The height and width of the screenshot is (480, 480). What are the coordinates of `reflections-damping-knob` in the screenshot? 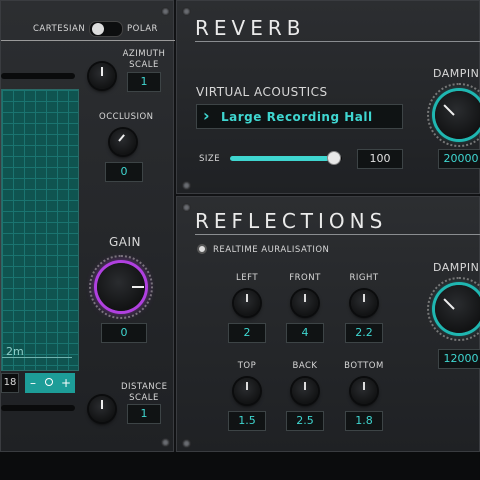 It's located at (457, 309).